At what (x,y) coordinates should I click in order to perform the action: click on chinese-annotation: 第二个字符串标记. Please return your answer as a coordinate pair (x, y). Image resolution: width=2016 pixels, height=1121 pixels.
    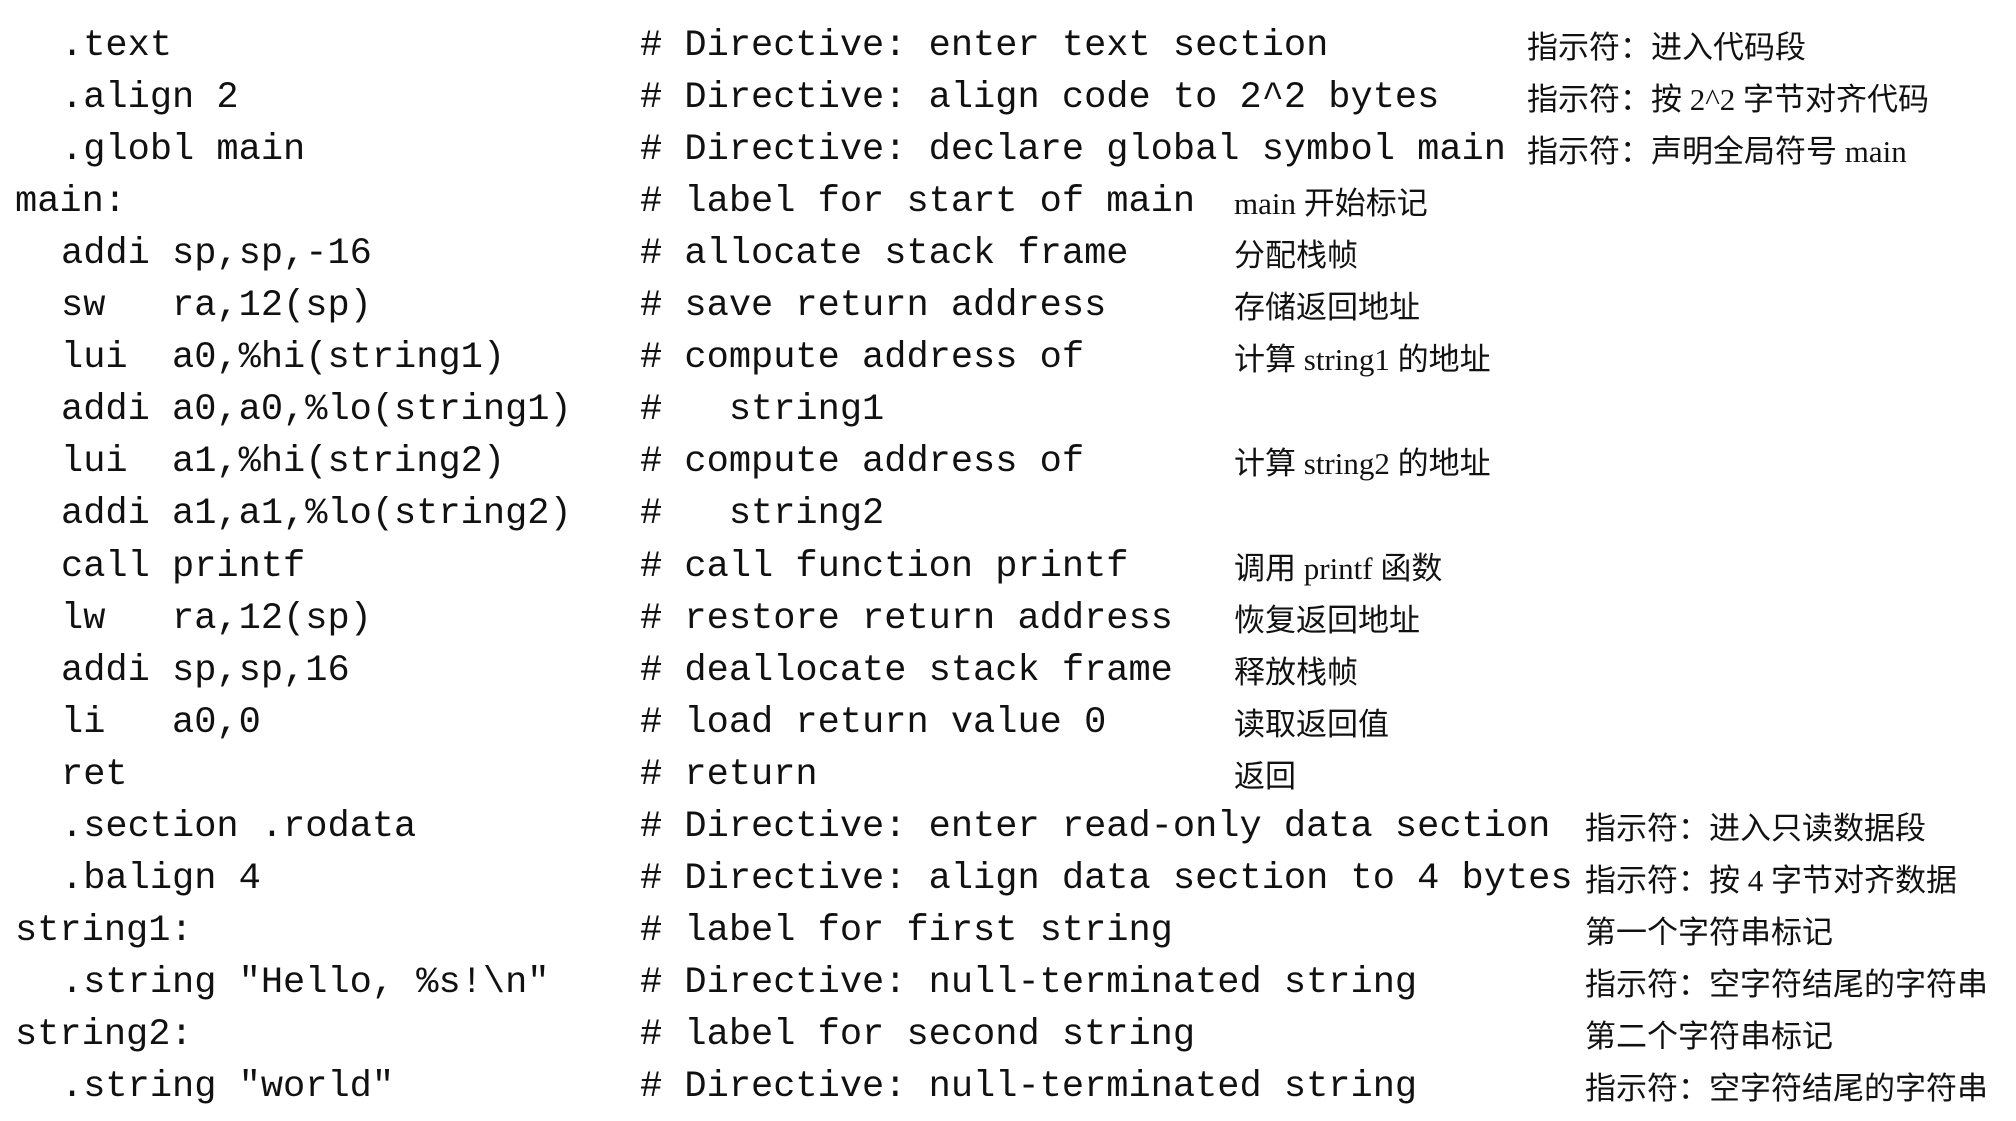
    Looking at the image, I should click on (1709, 1036).